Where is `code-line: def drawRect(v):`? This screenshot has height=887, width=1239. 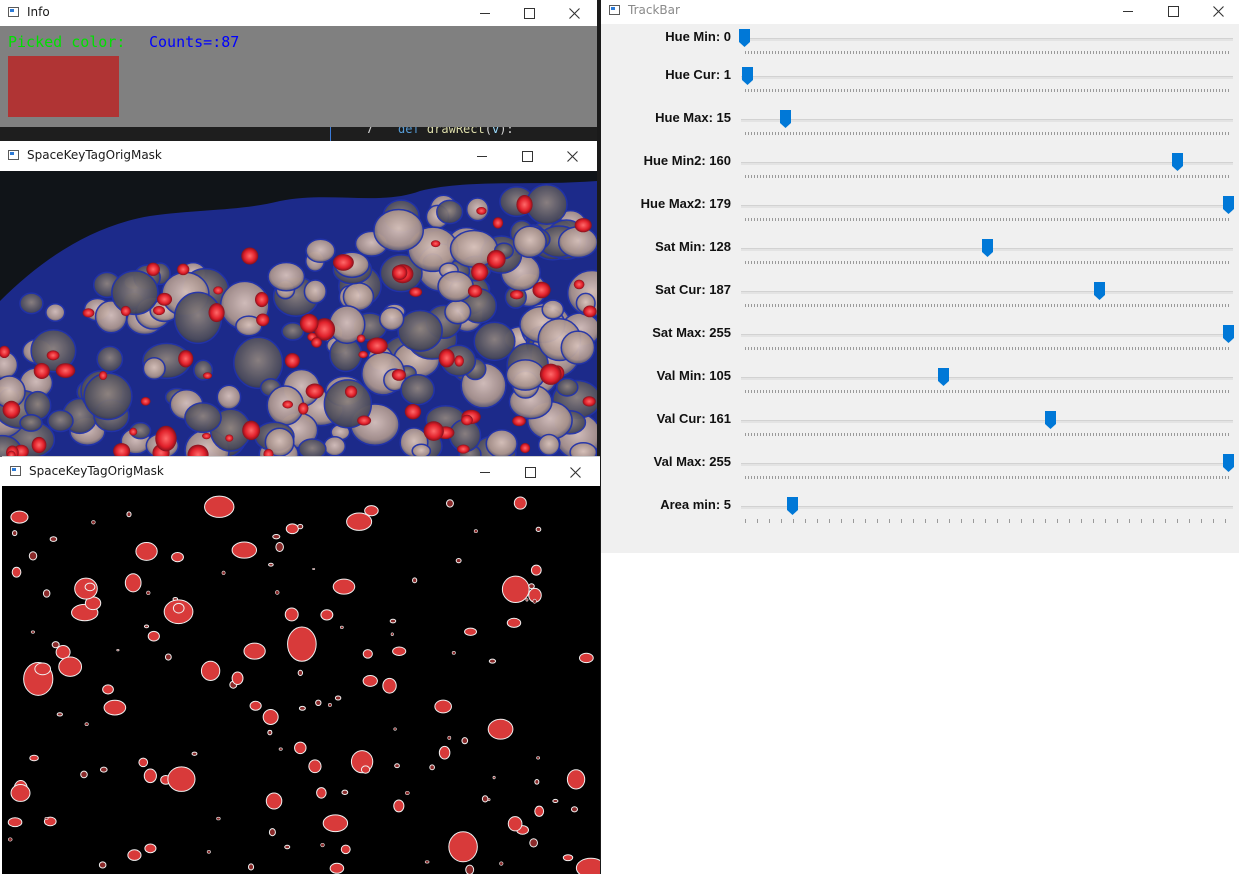
code-line: def drawRect(v): is located at coordinates (456, 131).